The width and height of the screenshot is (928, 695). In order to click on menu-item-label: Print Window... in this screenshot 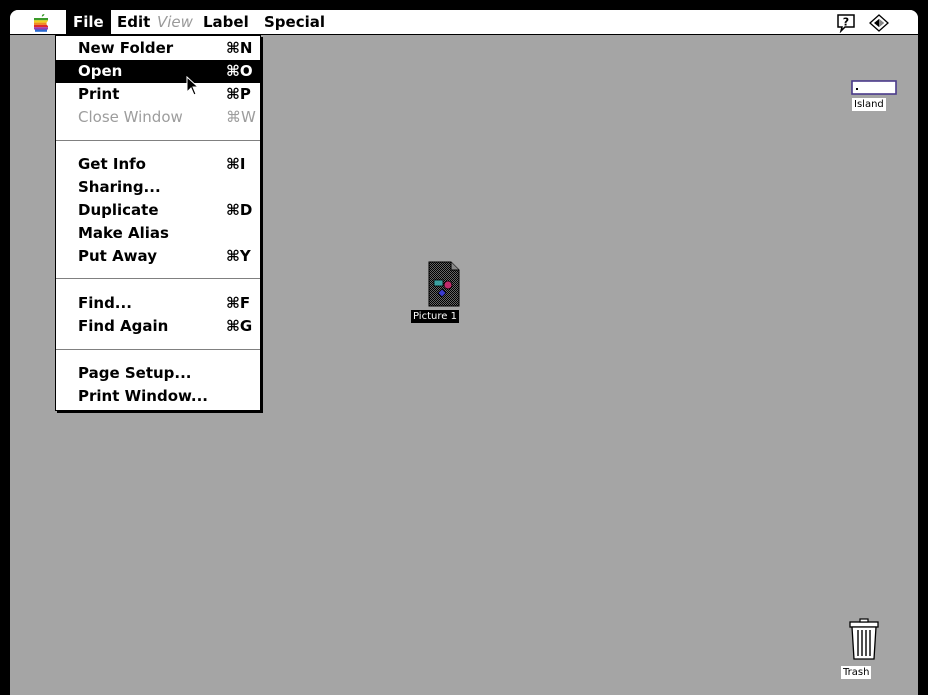, I will do `click(143, 396)`.